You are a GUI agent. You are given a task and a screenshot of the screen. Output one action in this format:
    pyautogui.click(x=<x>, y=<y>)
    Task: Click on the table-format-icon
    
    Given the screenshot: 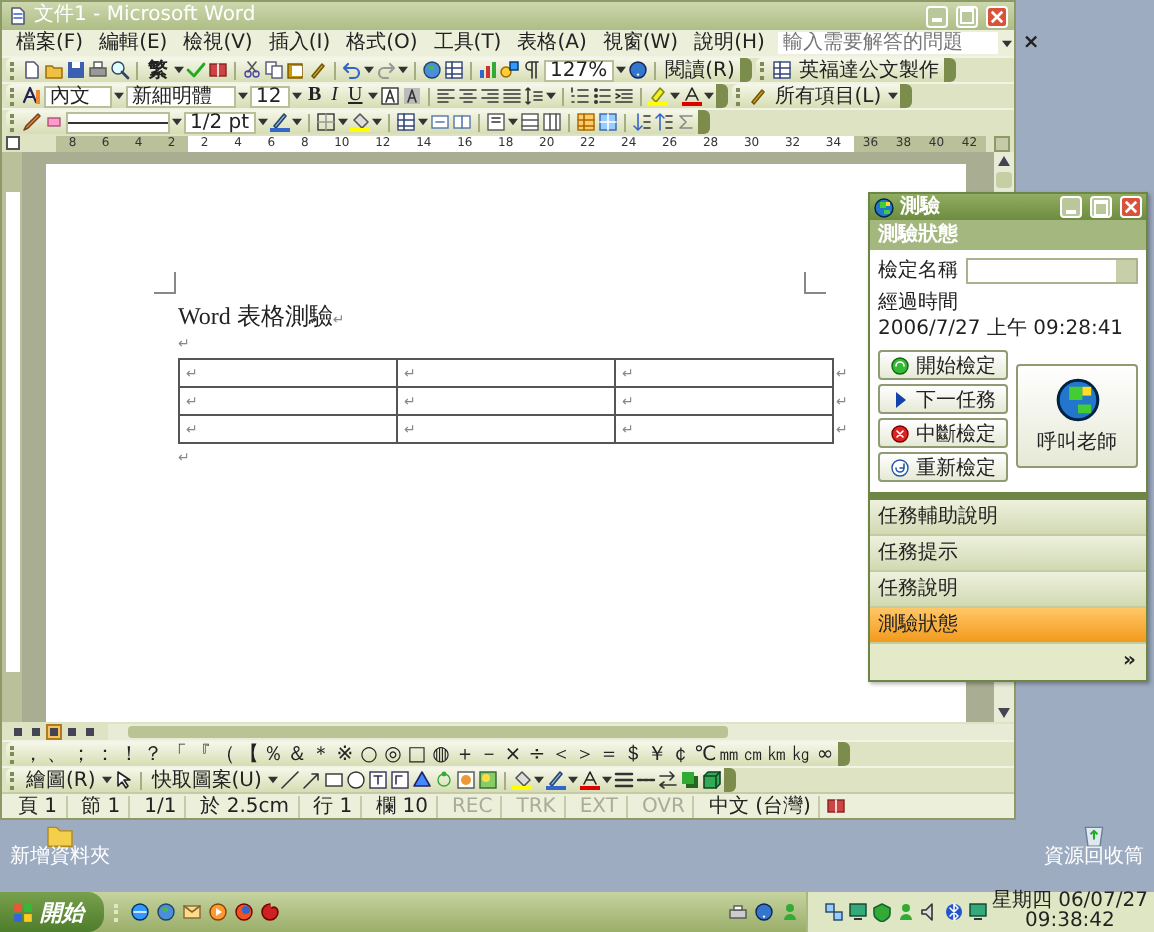 What is the action you would take?
    pyautogui.click(x=585, y=122)
    